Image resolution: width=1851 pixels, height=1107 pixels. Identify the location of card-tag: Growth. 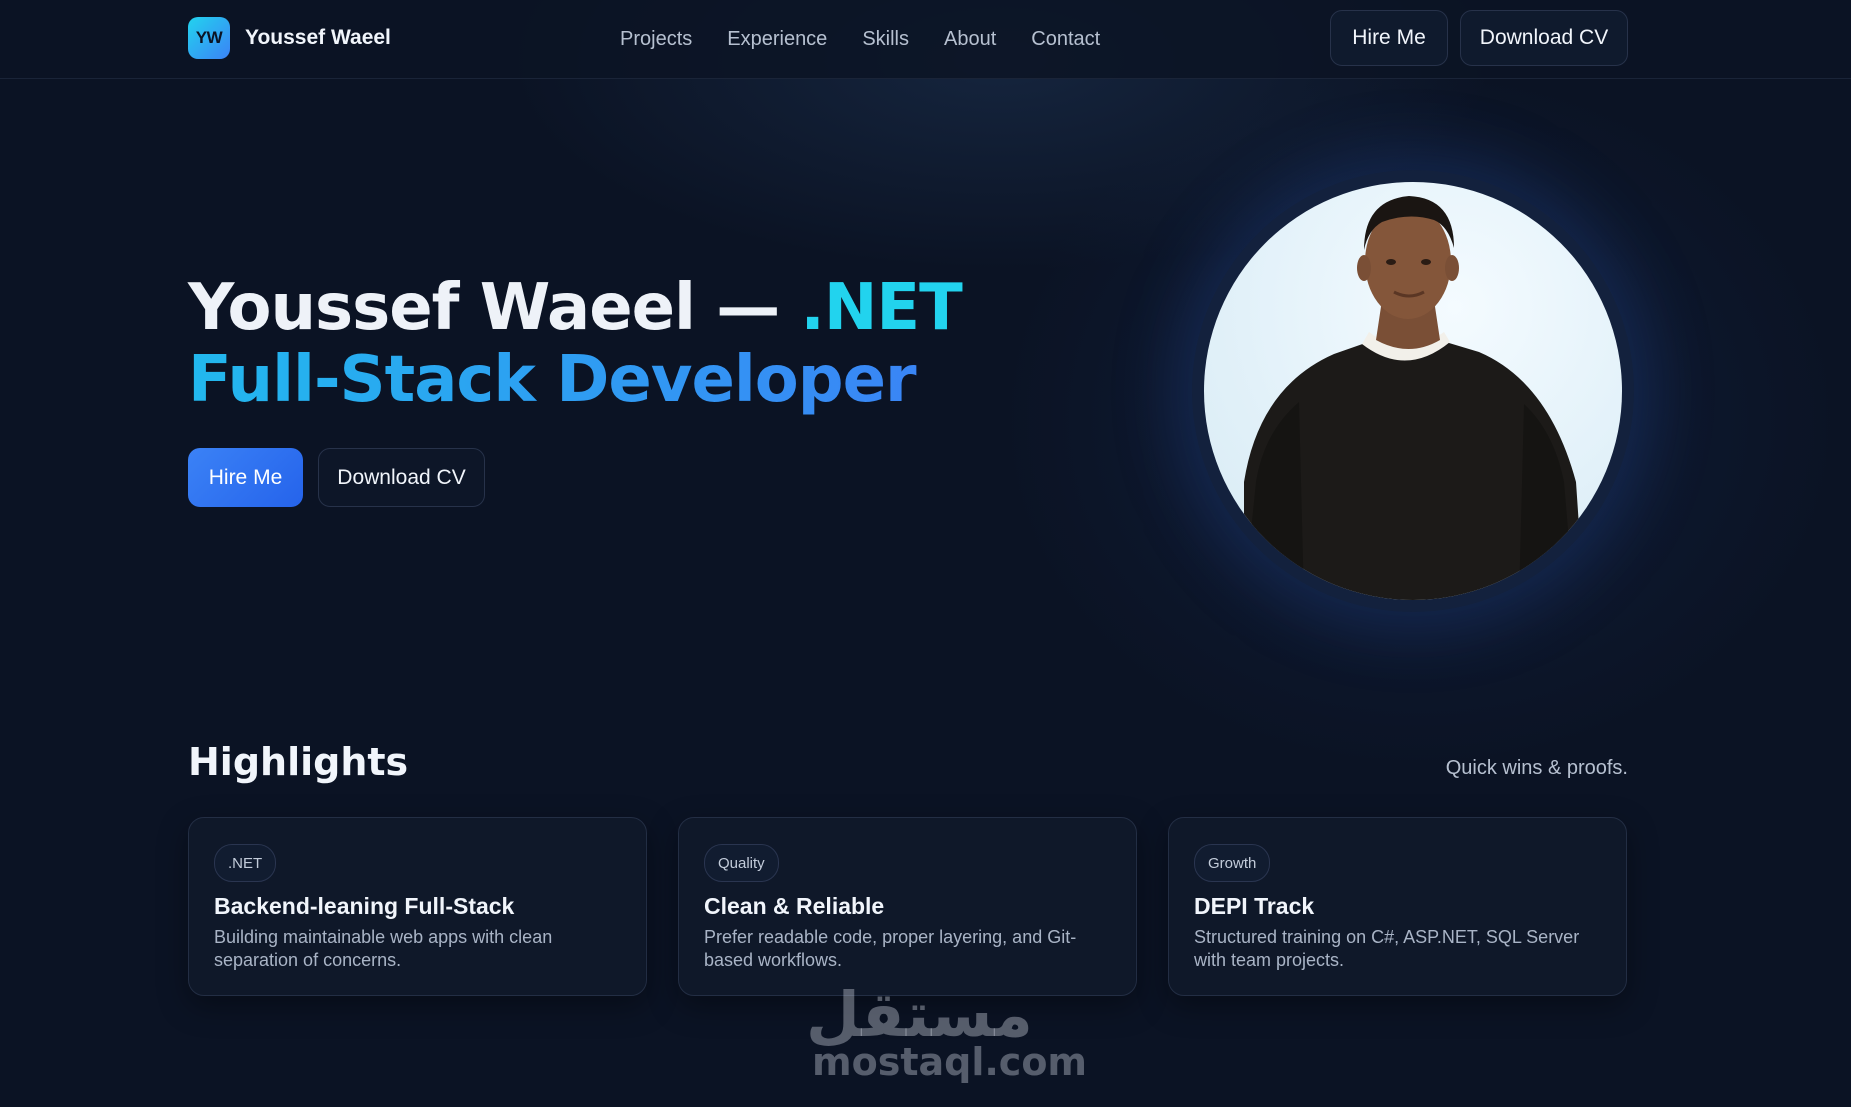
(1232, 863).